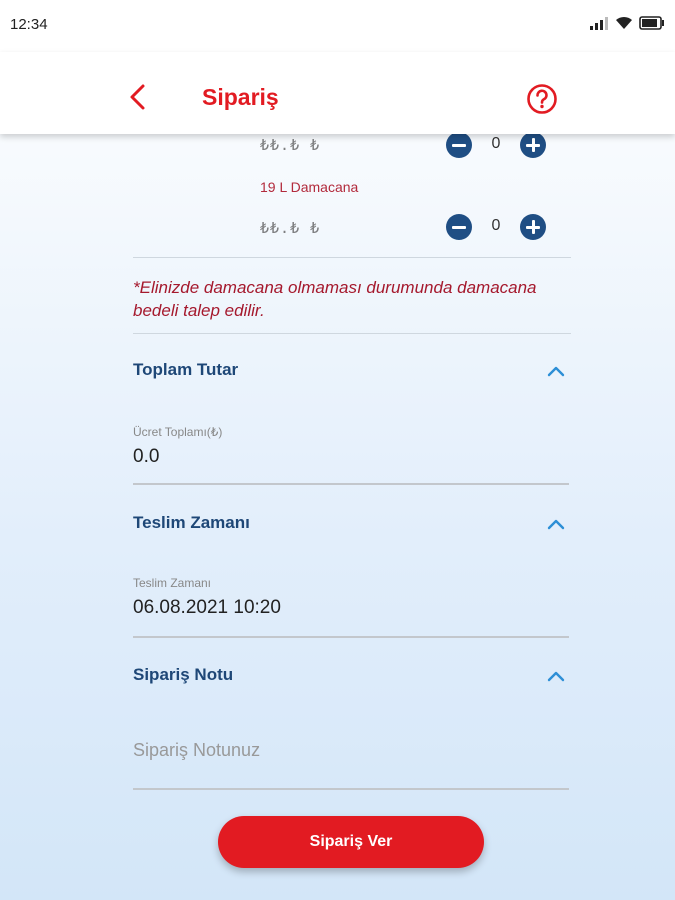 The image size is (675, 900). What do you see at coordinates (352, 528) in the screenshot?
I see `section-header-delivery: Teslim Zamanı` at bounding box center [352, 528].